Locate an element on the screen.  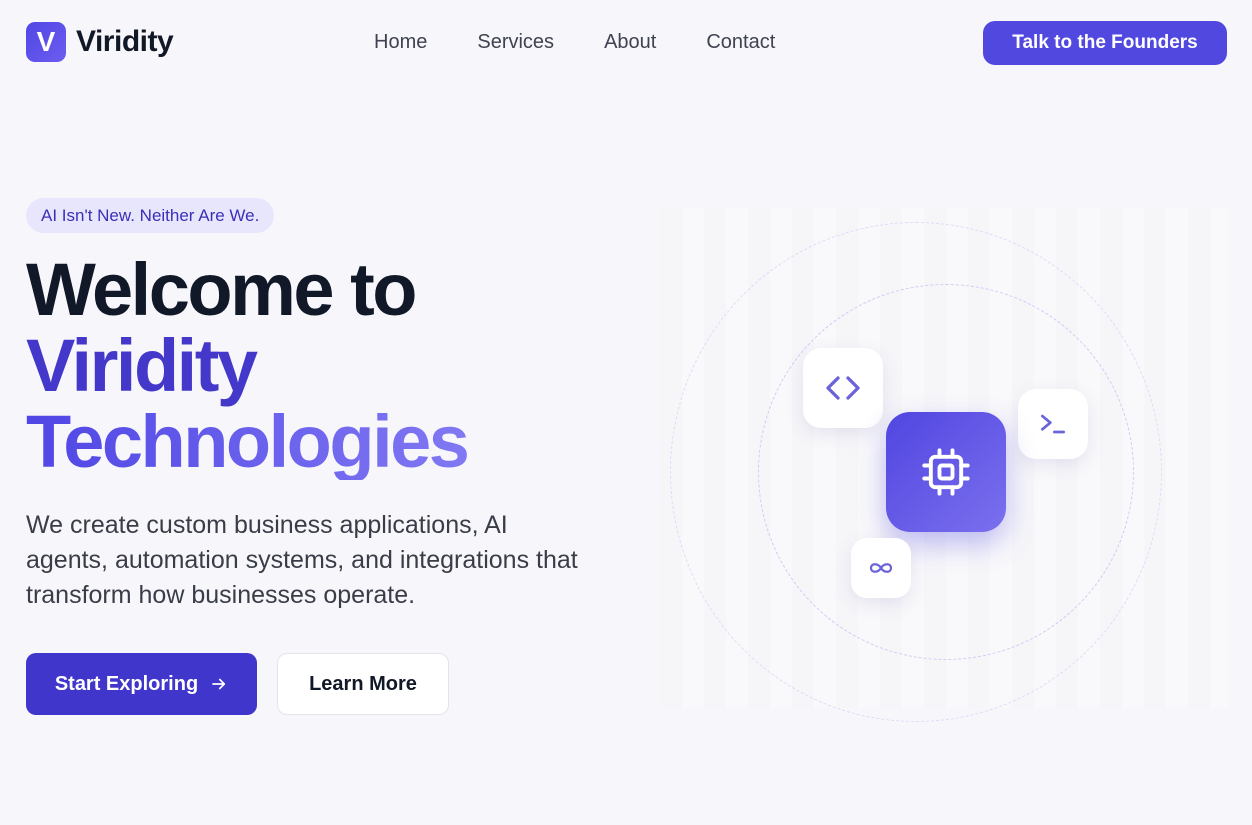
headline-line-2: Viridity is located at coordinates (142, 365).